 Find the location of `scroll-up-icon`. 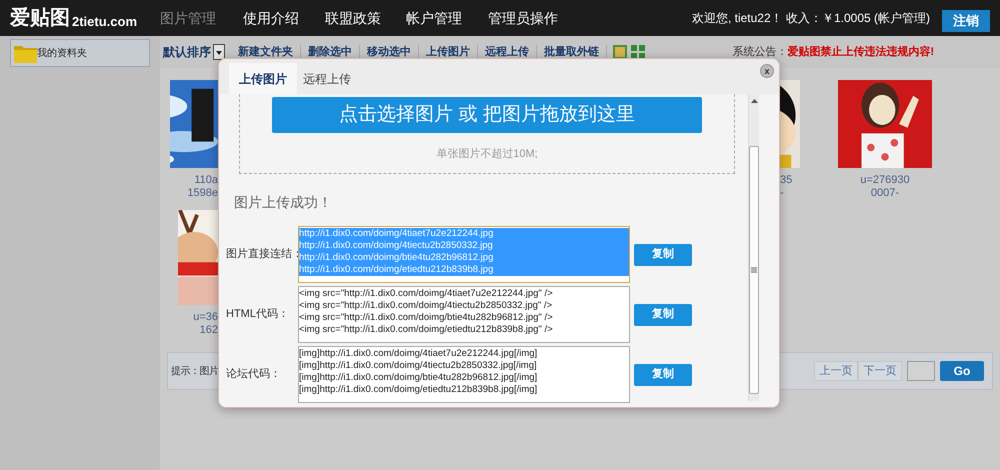

scroll-up-icon is located at coordinates (754, 101).